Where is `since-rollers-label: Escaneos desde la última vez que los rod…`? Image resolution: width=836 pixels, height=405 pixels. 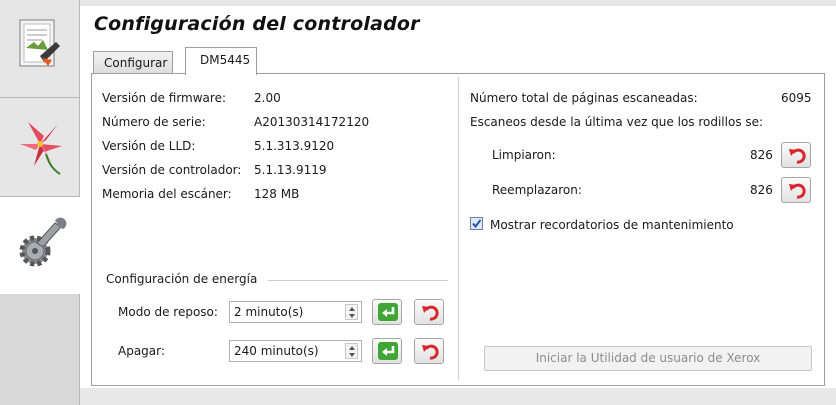 since-rollers-label: Escaneos desde la última vez que los rod… is located at coordinates (617, 122).